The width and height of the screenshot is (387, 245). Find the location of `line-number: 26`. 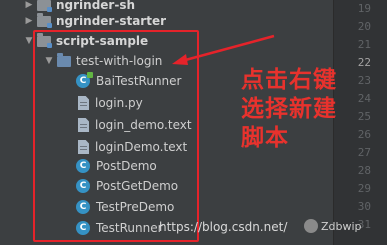

line-number: 26 is located at coordinates (364, 134).